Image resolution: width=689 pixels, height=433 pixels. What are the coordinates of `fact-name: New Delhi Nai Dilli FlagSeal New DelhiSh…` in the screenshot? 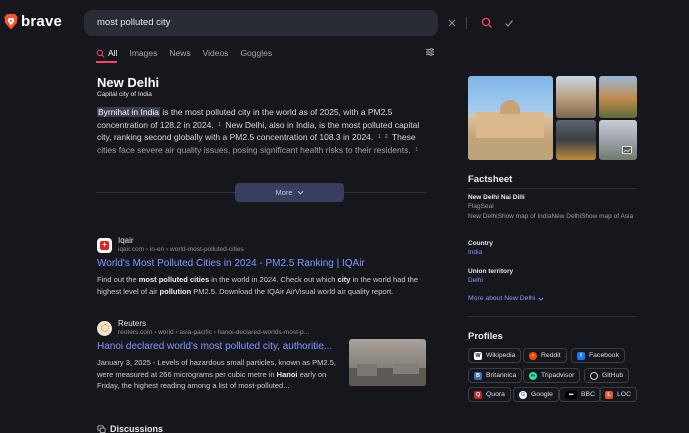 It's located at (551, 207).